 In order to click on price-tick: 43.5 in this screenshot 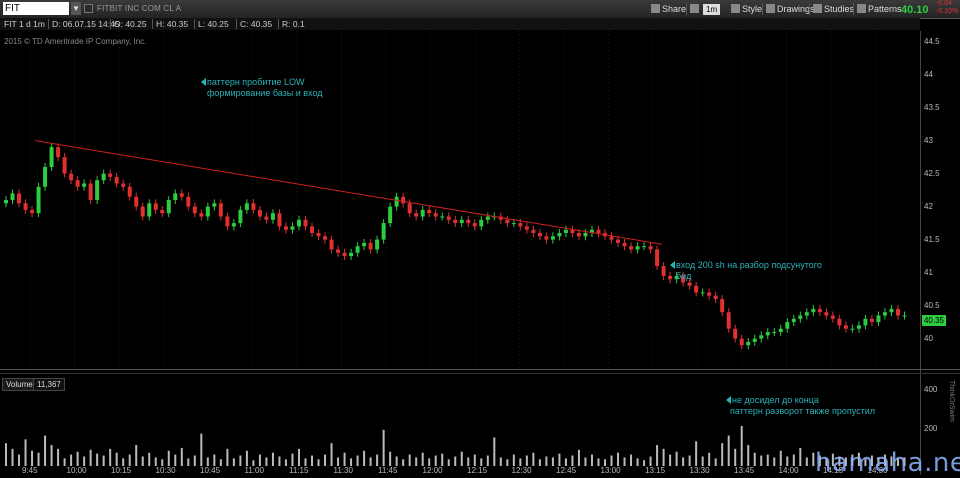, I will do `click(932, 107)`.